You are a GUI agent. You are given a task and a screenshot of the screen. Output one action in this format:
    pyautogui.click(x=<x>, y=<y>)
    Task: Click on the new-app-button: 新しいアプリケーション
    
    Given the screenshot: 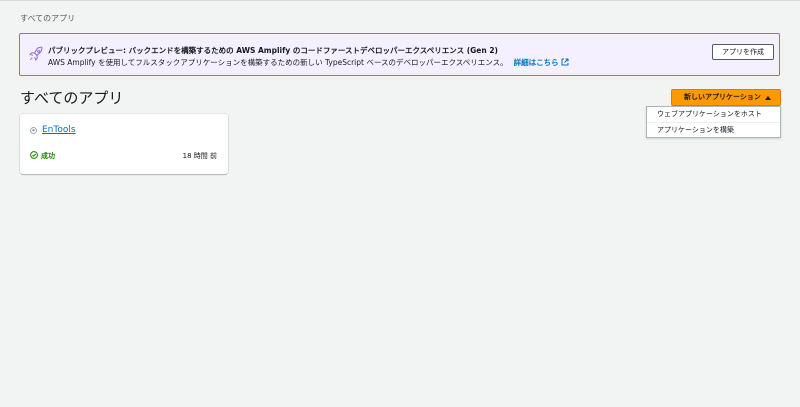 What is the action you would take?
    pyautogui.click(x=726, y=97)
    